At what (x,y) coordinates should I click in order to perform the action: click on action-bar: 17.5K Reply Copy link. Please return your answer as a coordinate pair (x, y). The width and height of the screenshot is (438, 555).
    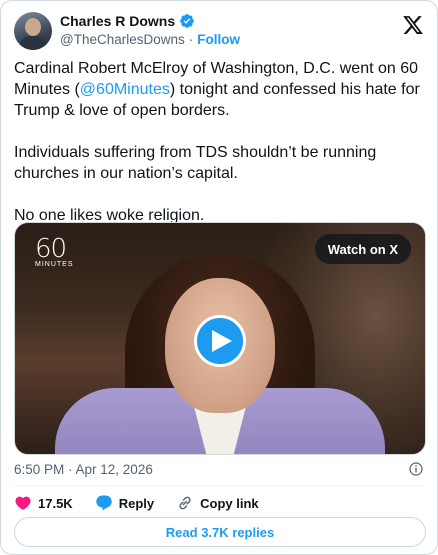
    Looking at the image, I should click on (136, 503).